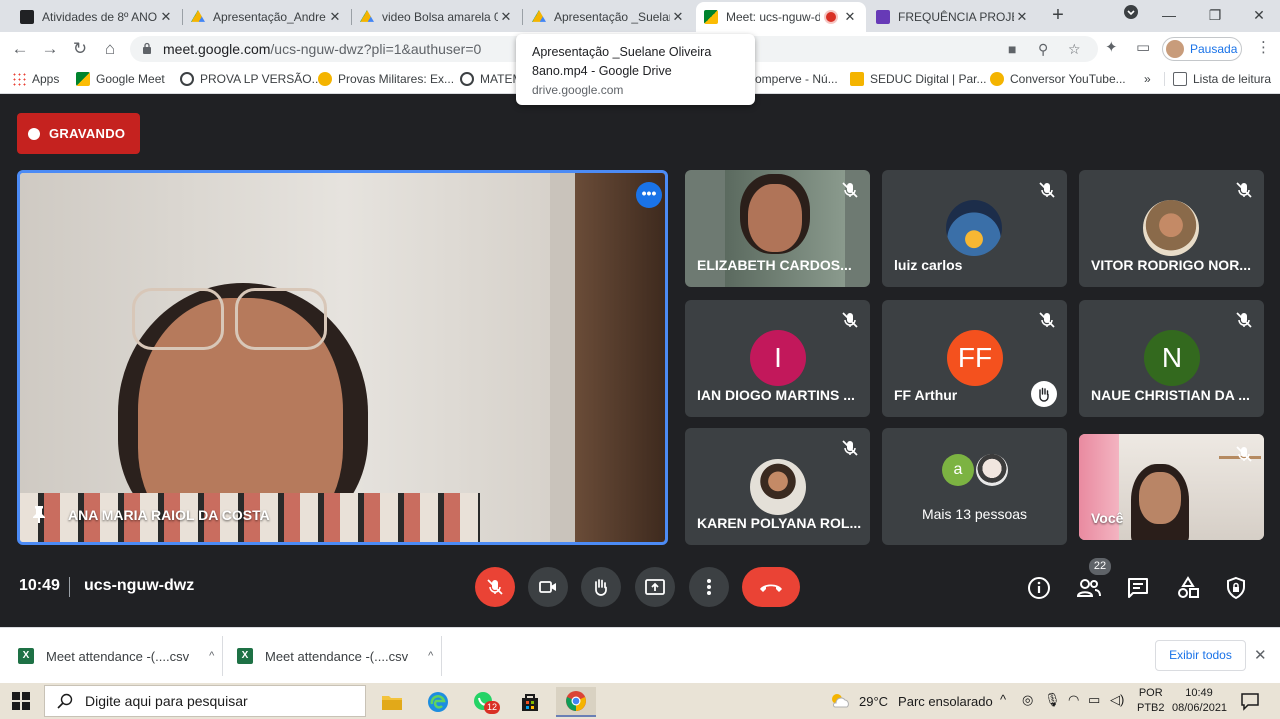 The image size is (1280, 719). What do you see at coordinates (1250, 701) in the screenshot?
I see `notification-center-icon` at bounding box center [1250, 701].